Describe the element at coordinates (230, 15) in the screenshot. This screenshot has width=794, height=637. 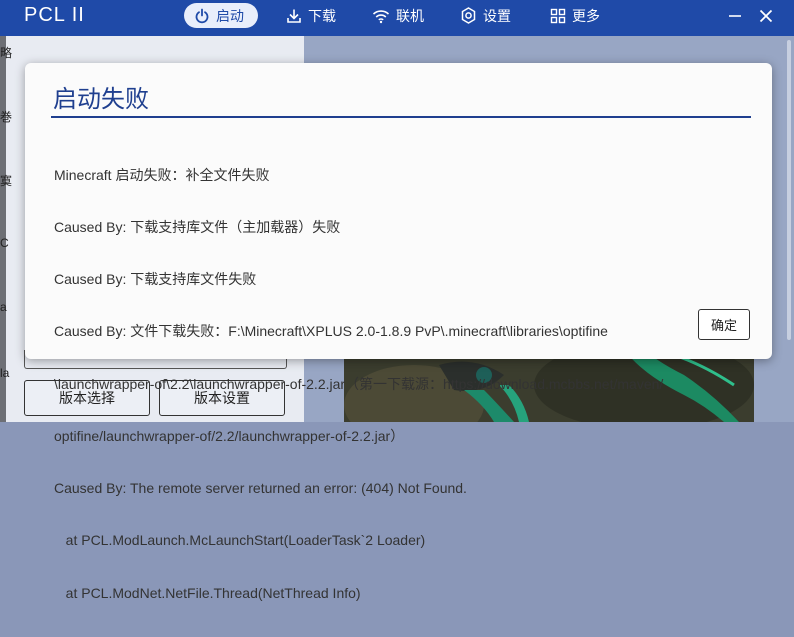
I see `nav-launch-label: 启动` at that location.